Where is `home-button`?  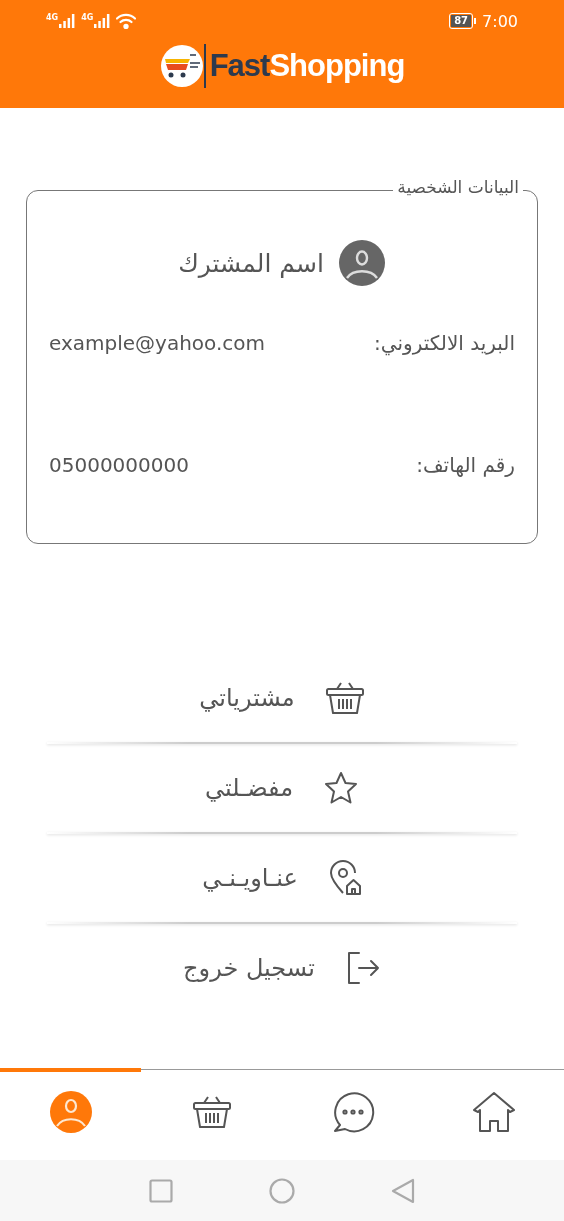
home-button is located at coordinates (282, 1190).